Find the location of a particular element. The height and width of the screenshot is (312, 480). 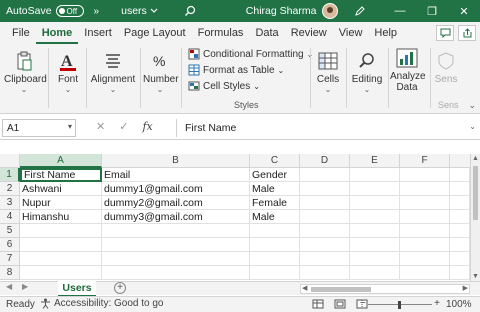

cancel-icon: ✕ is located at coordinates (100, 126).